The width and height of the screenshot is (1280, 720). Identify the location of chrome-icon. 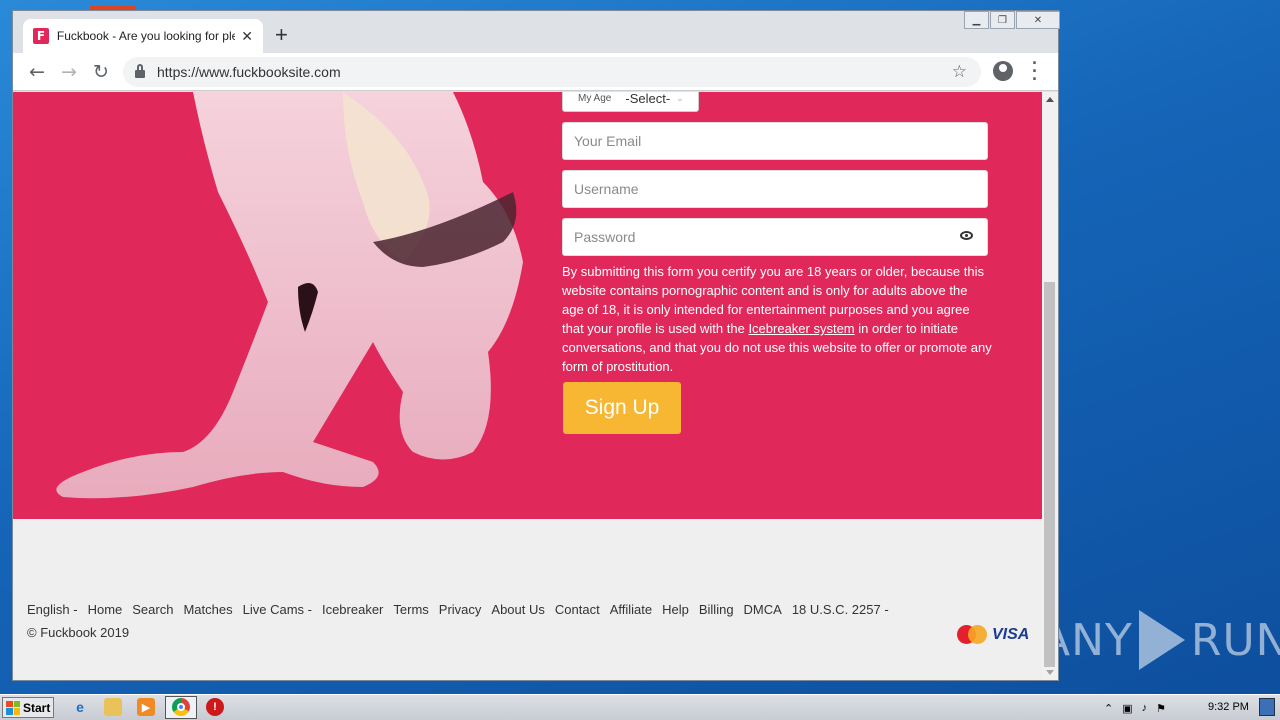
(181, 707).